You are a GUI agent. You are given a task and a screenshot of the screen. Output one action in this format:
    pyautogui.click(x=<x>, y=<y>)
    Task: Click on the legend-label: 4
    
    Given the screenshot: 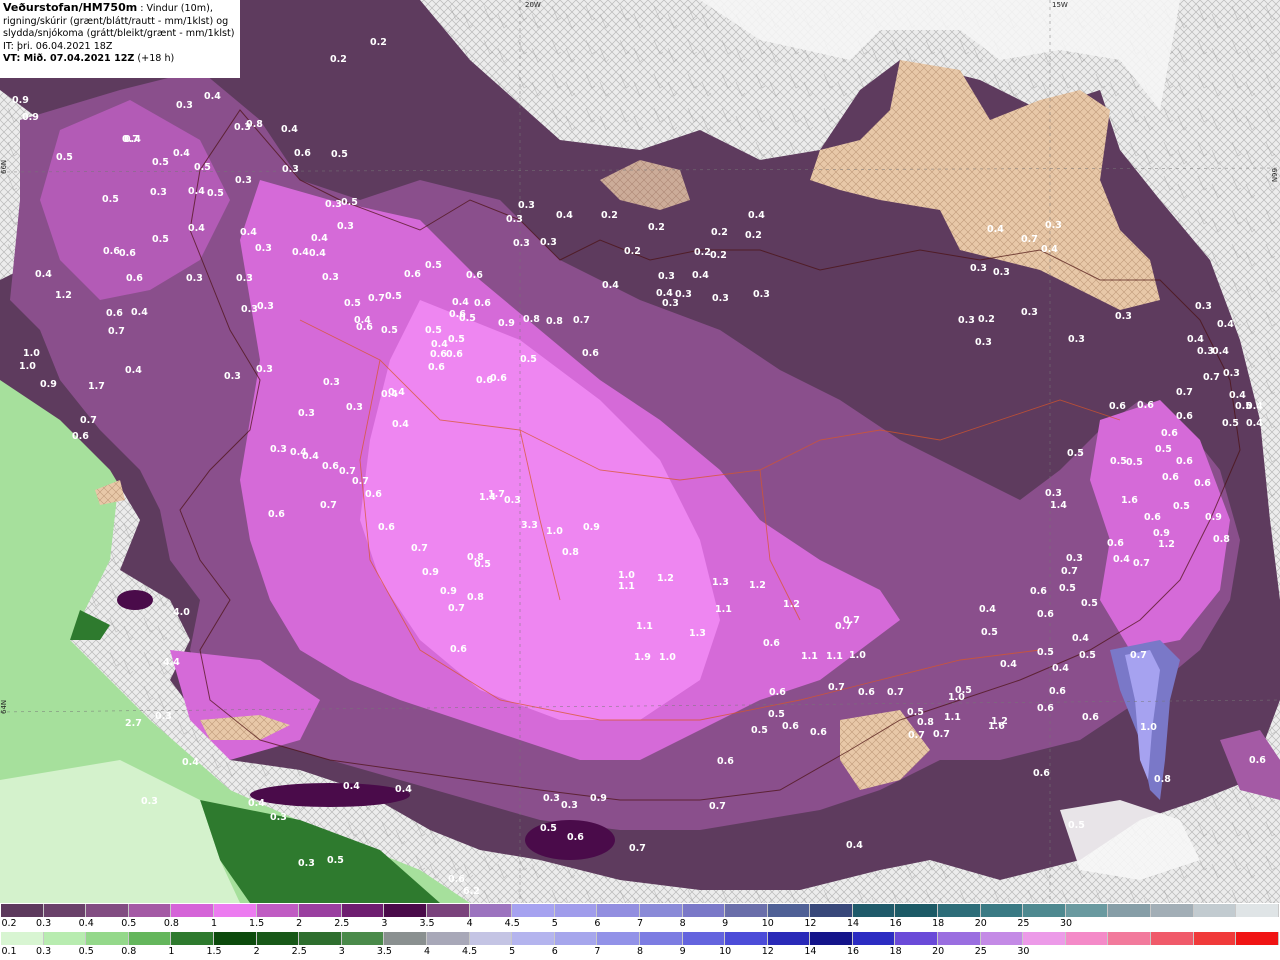 What is the action you would take?
    pyautogui.click(x=469, y=923)
    